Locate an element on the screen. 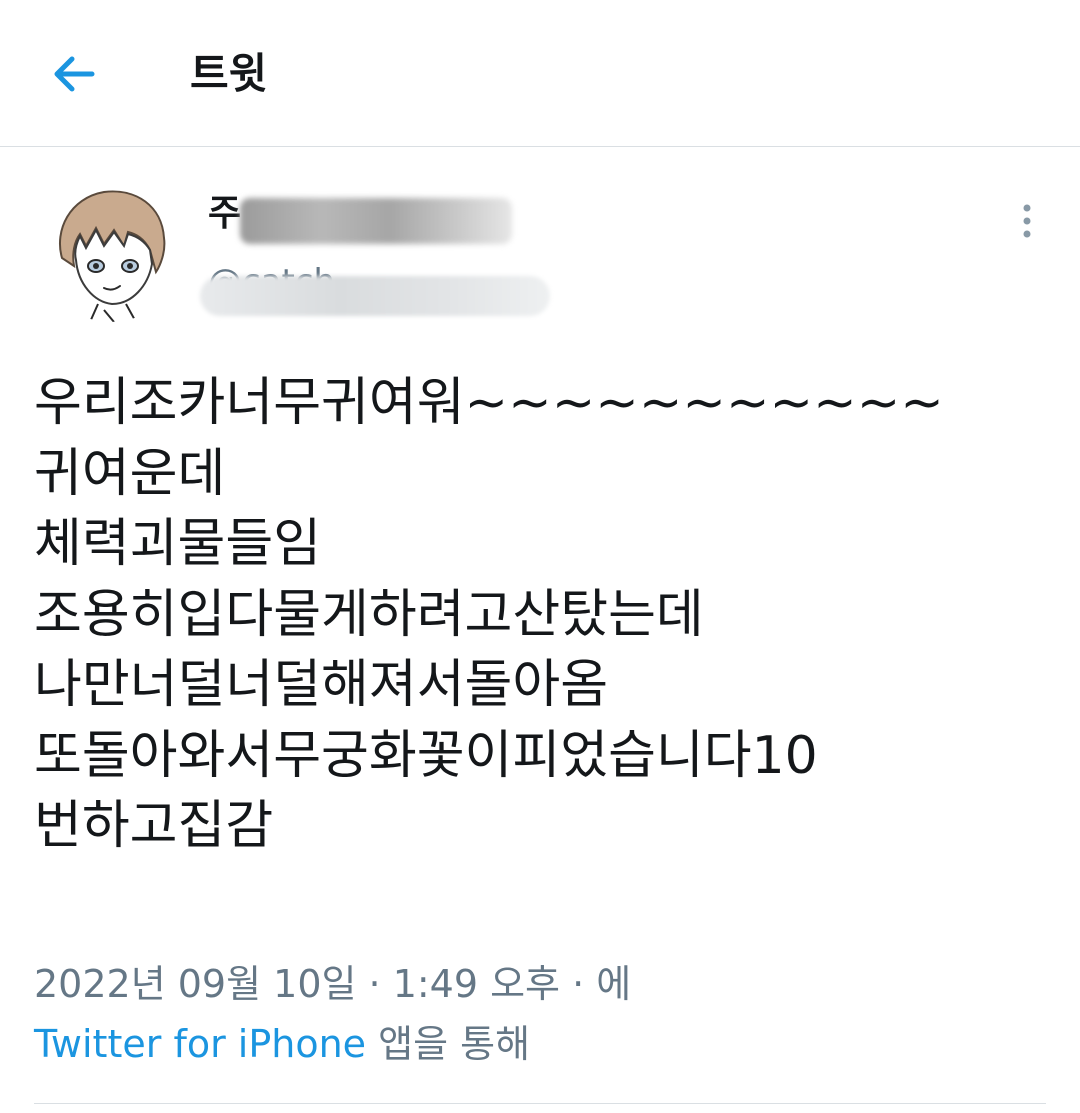 Image resolution: width=1080 pixels, height=1113 pixels. page-title: 트윗 is located at coordinates (229, 73).